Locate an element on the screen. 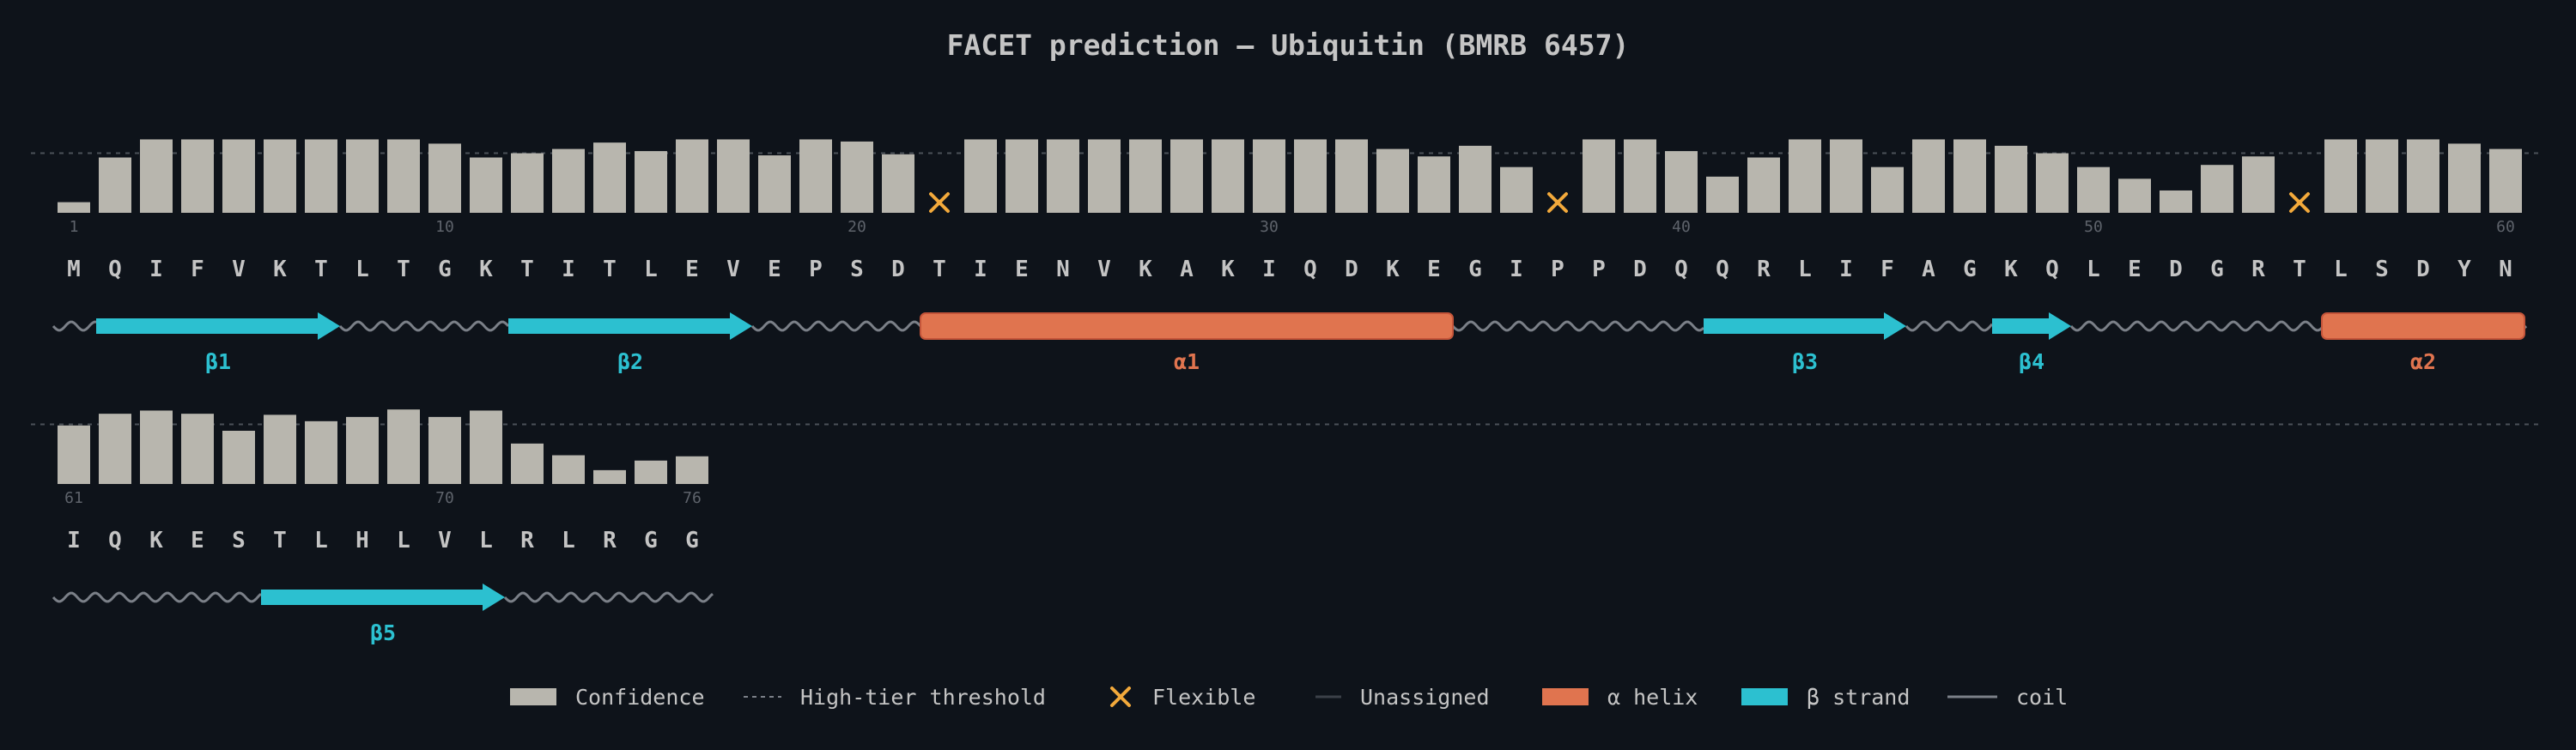 The width and height of the screenshot is (2576, 750). legend-item-strand: β strand is located at coordinates (1826, 697).